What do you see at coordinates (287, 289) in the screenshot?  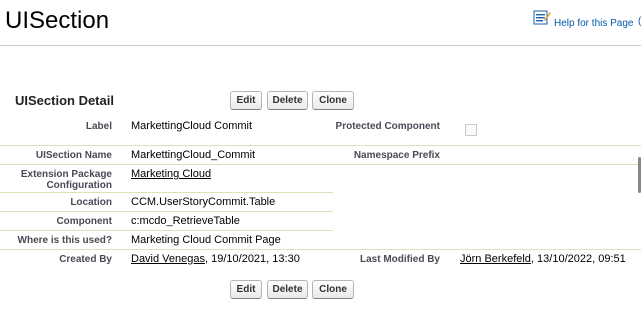 I see `delete-button-bottom: Delete` at bounding box center [287, 289].